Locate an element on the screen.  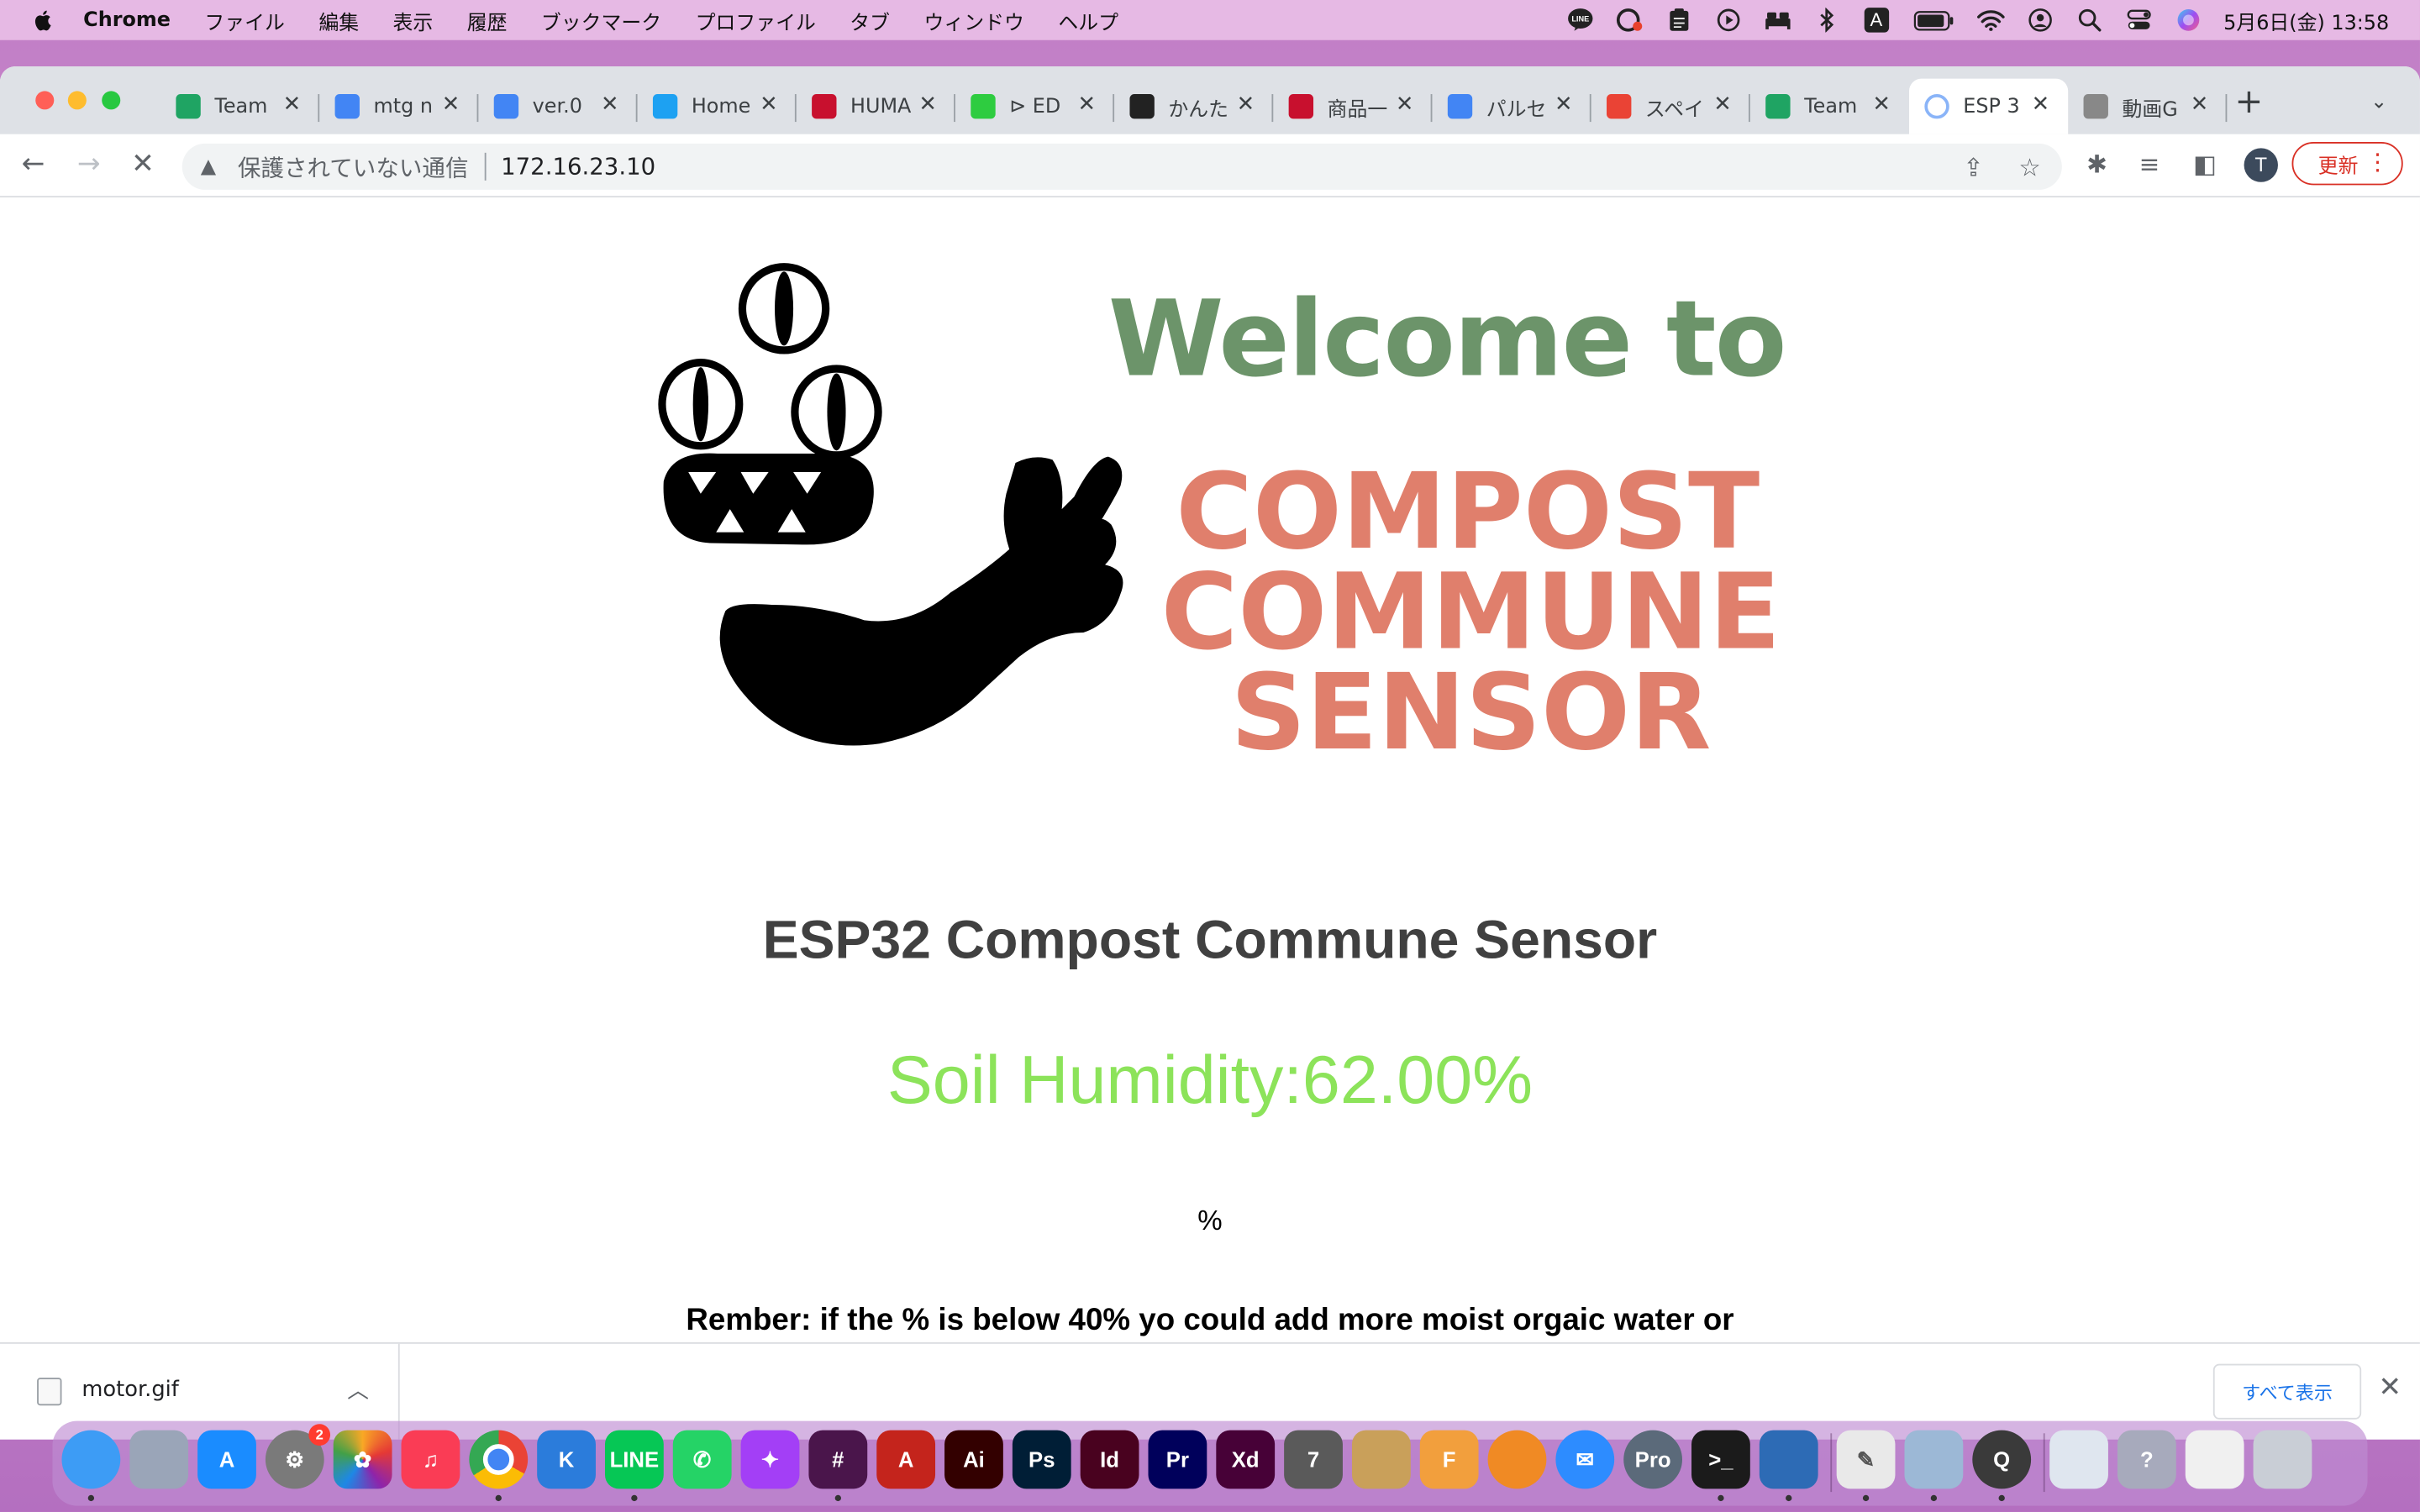
menu-window: ウィンドウ is located at coordinates (973, 20).